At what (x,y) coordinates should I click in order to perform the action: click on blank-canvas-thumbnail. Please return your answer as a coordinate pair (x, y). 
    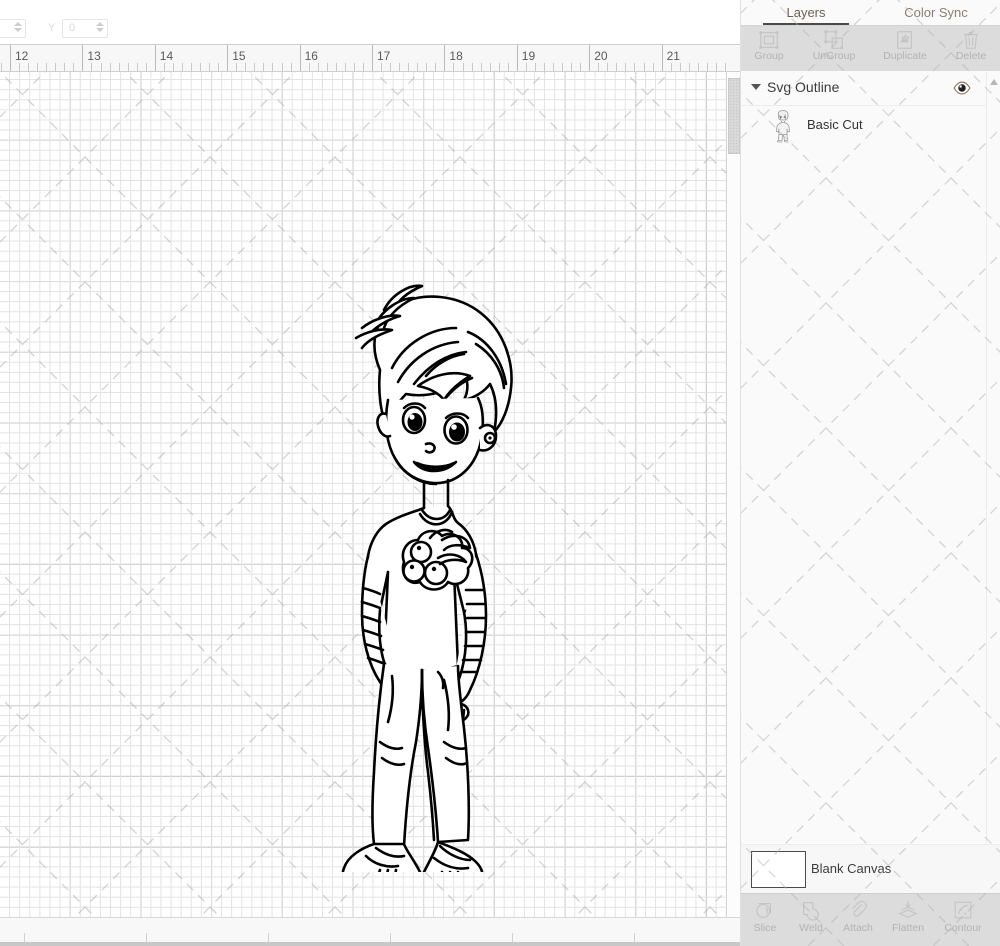
    Looking at the image, I should click on (778, 869).